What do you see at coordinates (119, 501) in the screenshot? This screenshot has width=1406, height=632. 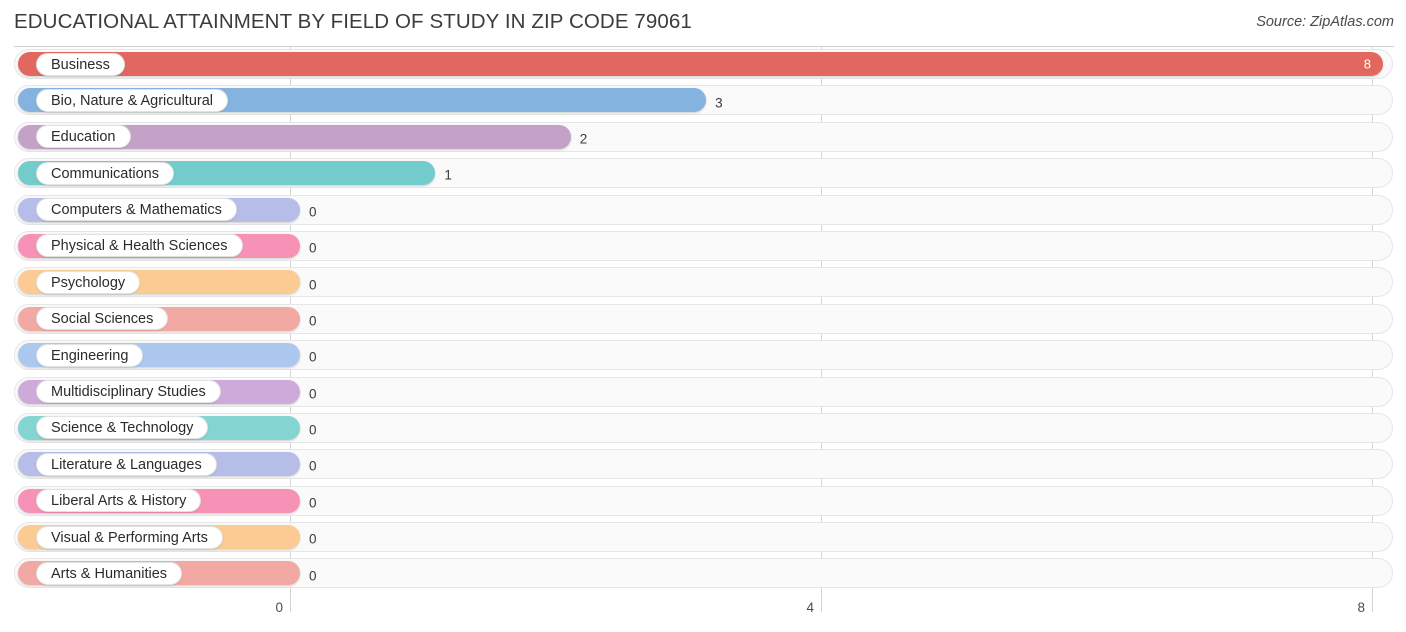 I see `category-label: Liberal Arts & History` at bounding box center [119, 501].